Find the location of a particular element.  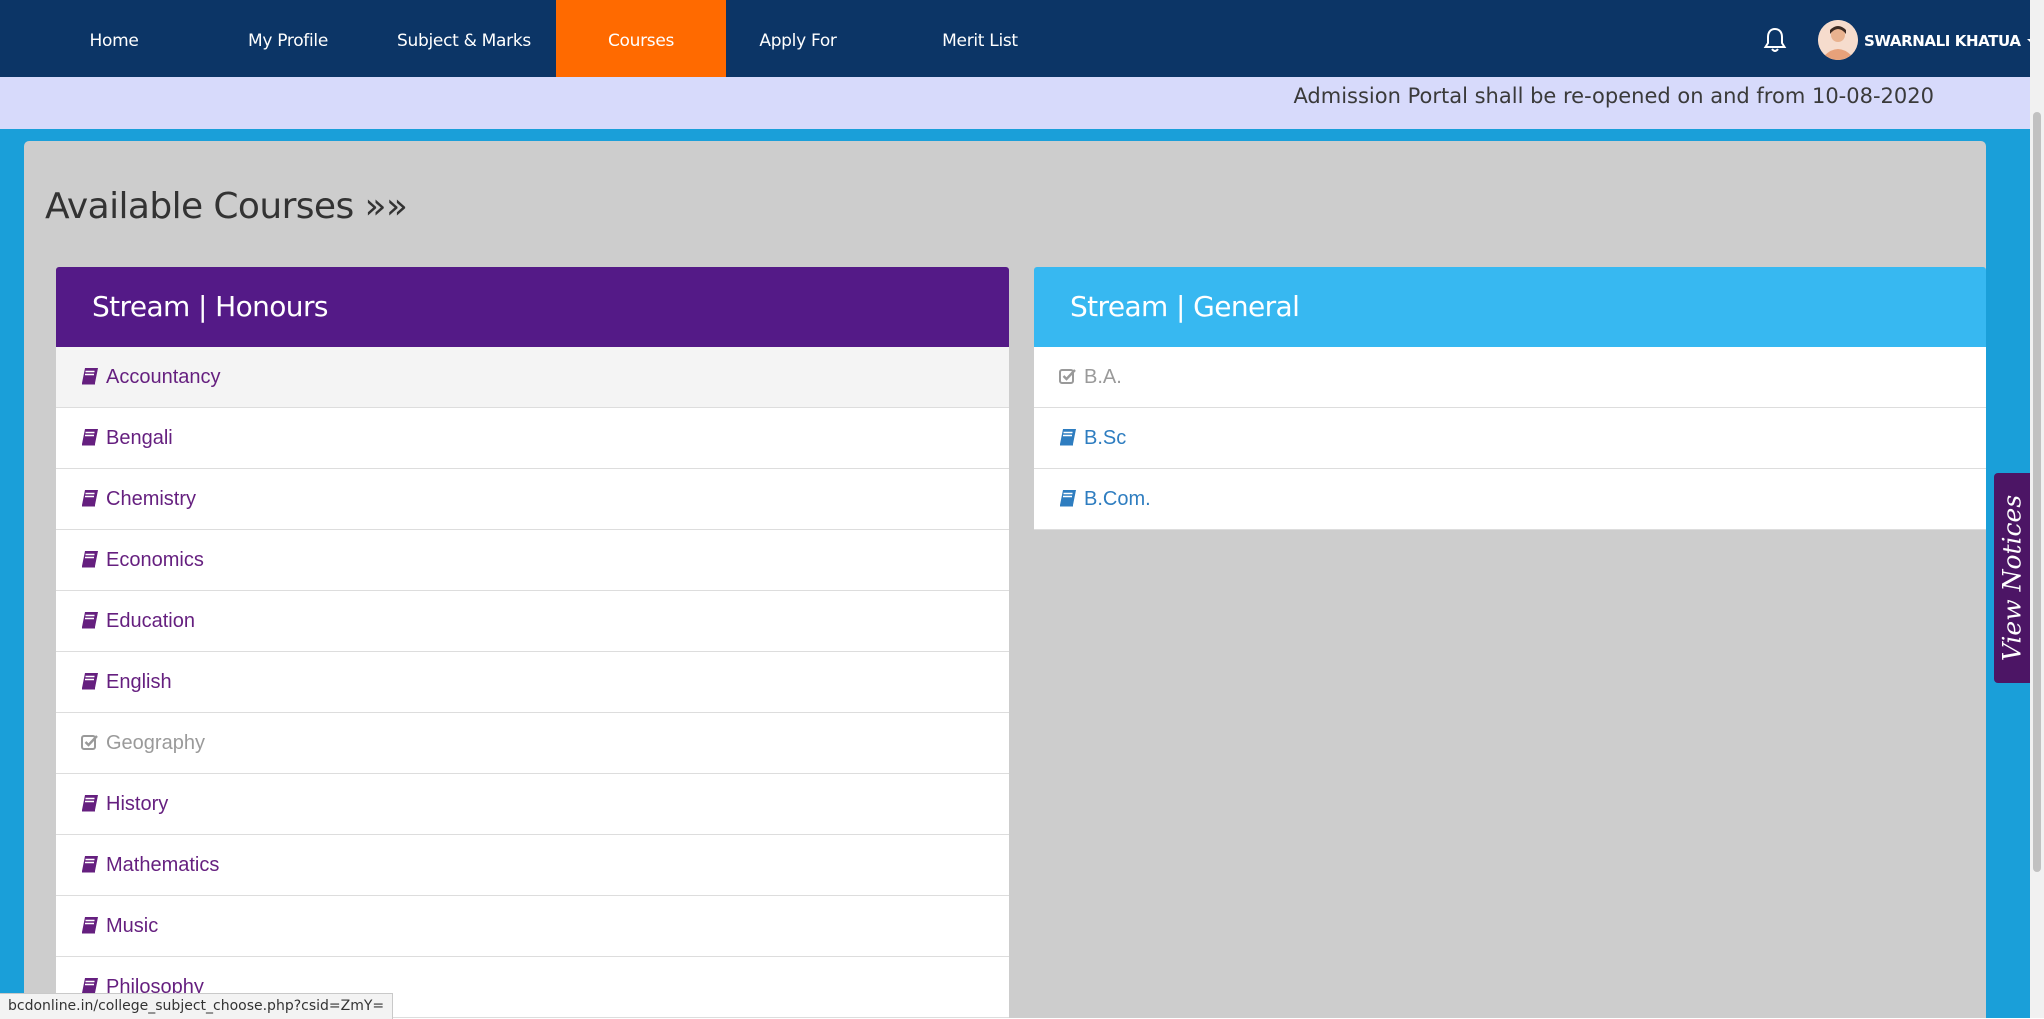

course-item: Economics is located at coordinates (532, 560).